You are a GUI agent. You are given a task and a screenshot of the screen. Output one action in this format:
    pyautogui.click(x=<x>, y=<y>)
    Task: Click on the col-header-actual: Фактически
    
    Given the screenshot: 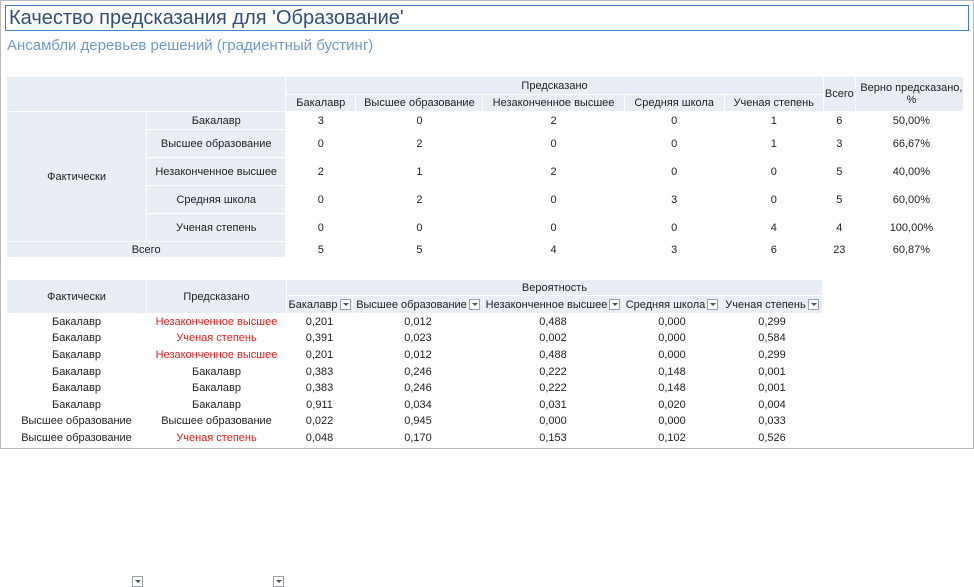 What is the action you would take?
    pyautogui.click(x=76, y=433)
    